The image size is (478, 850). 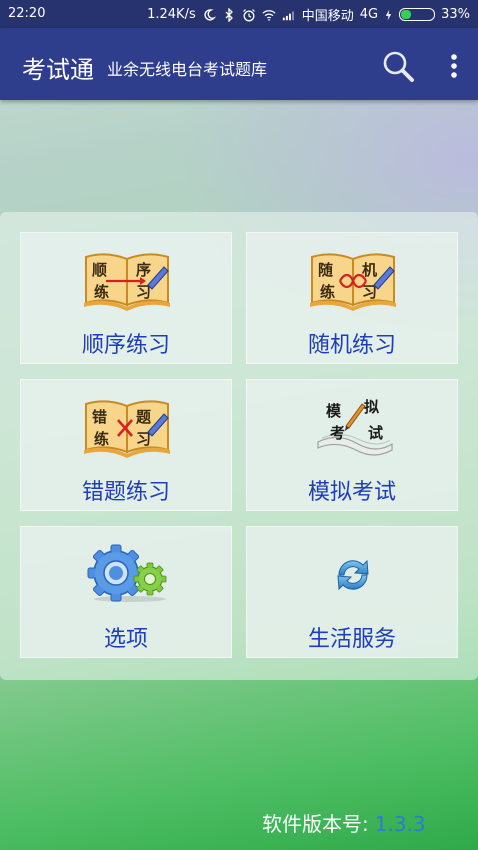 I want to click on sequential-practice-tile: 顺 序 练 习 顺序练习, so click(x=126, y=298).